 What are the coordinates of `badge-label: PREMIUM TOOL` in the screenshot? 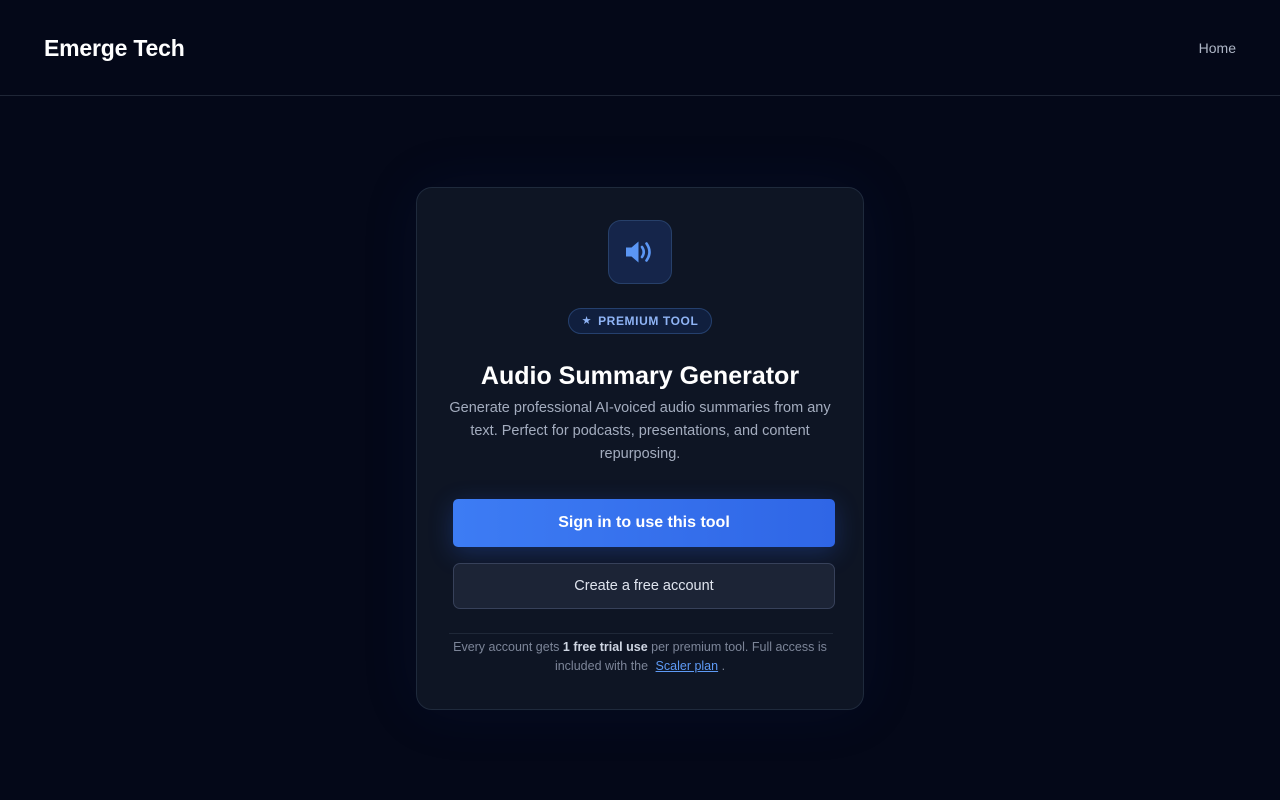 It's located at (648, 321).